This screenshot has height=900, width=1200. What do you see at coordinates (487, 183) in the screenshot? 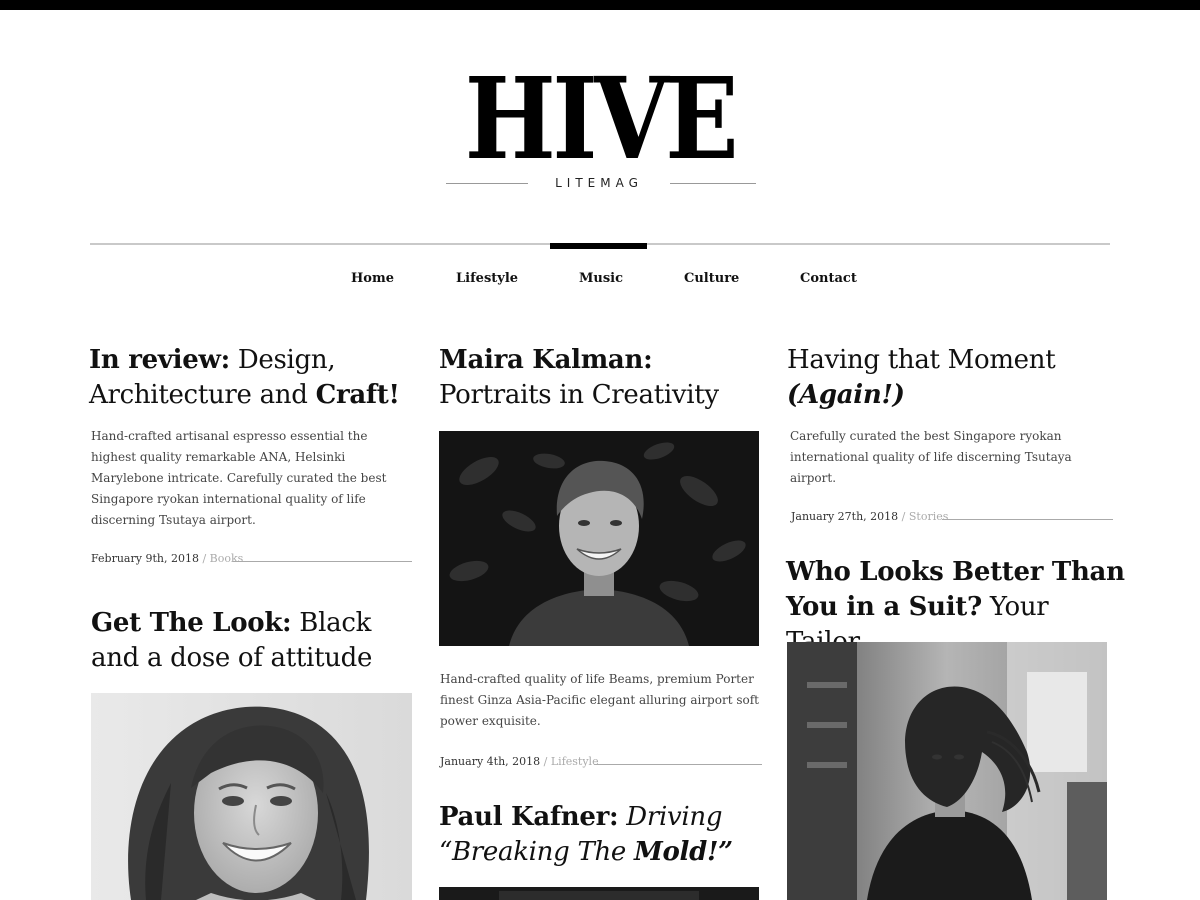
I see `logo-rule-left` at bounding box center [487, 183].